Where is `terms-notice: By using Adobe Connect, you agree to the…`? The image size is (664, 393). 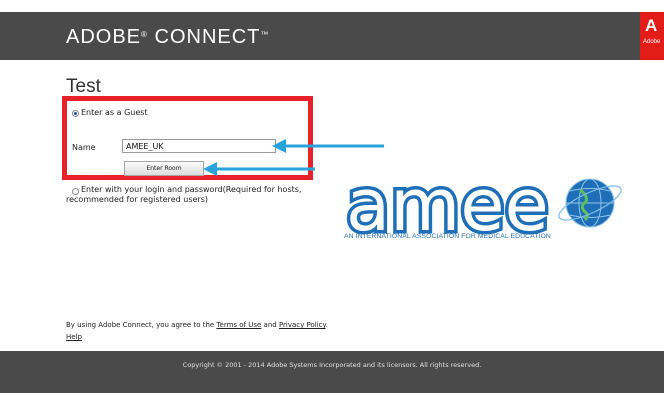 terms-notice: By using Adobe Connect, you agree to the… is located at coordinates (197, 325).